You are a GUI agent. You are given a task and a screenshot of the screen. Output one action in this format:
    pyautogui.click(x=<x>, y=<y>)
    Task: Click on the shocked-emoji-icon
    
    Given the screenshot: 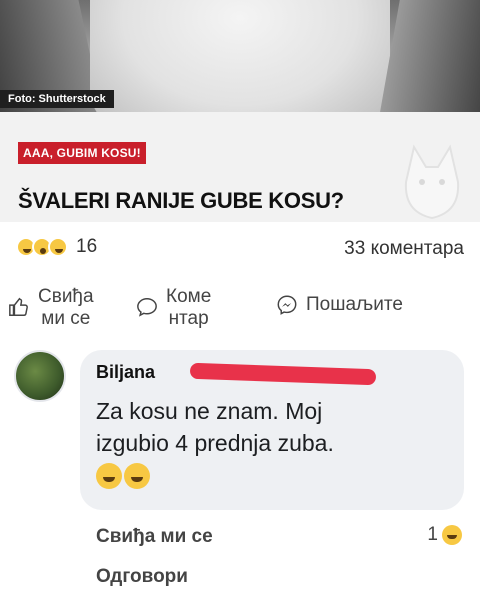 What is the action you would take?
    pyautogui.click(x=58, y=247)
    